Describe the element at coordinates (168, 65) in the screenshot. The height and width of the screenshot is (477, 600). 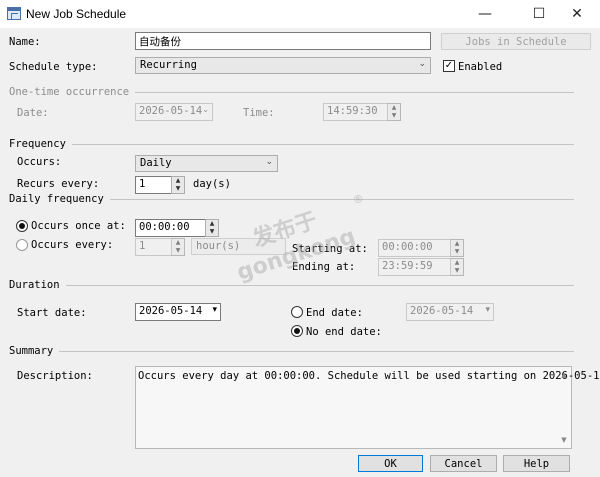
I see `schedule-type-value: Recurring` at that location.